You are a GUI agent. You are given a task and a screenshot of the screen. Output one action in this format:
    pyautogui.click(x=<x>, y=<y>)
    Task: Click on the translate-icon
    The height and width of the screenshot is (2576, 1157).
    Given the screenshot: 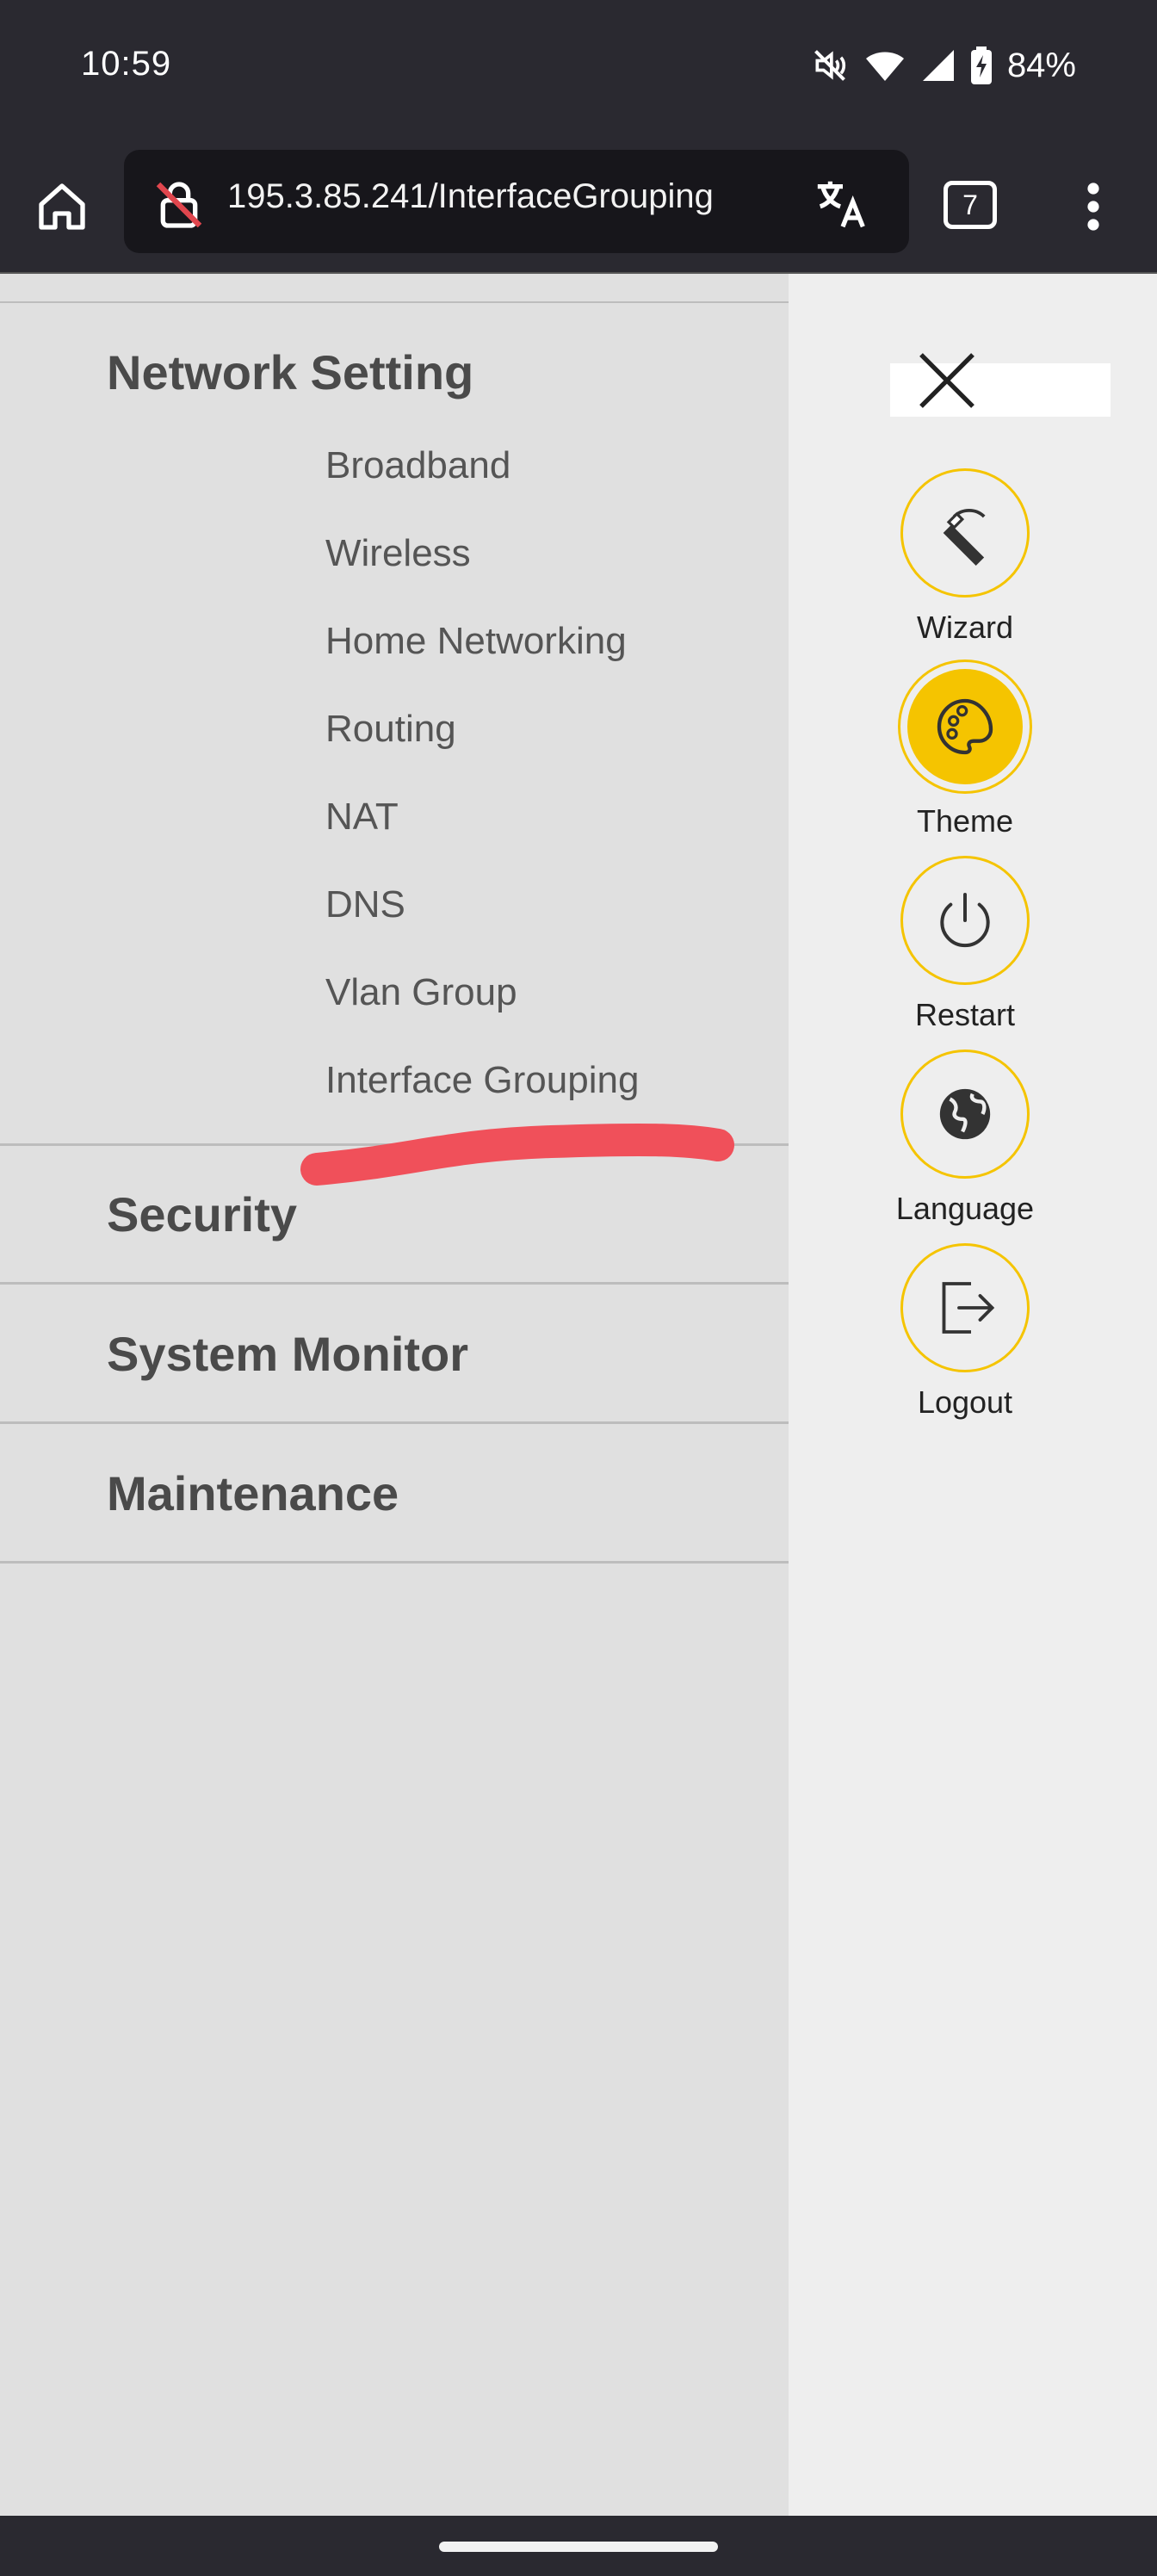 What is the action you would take?
    pyautogui.click(x=843, y=204)
    